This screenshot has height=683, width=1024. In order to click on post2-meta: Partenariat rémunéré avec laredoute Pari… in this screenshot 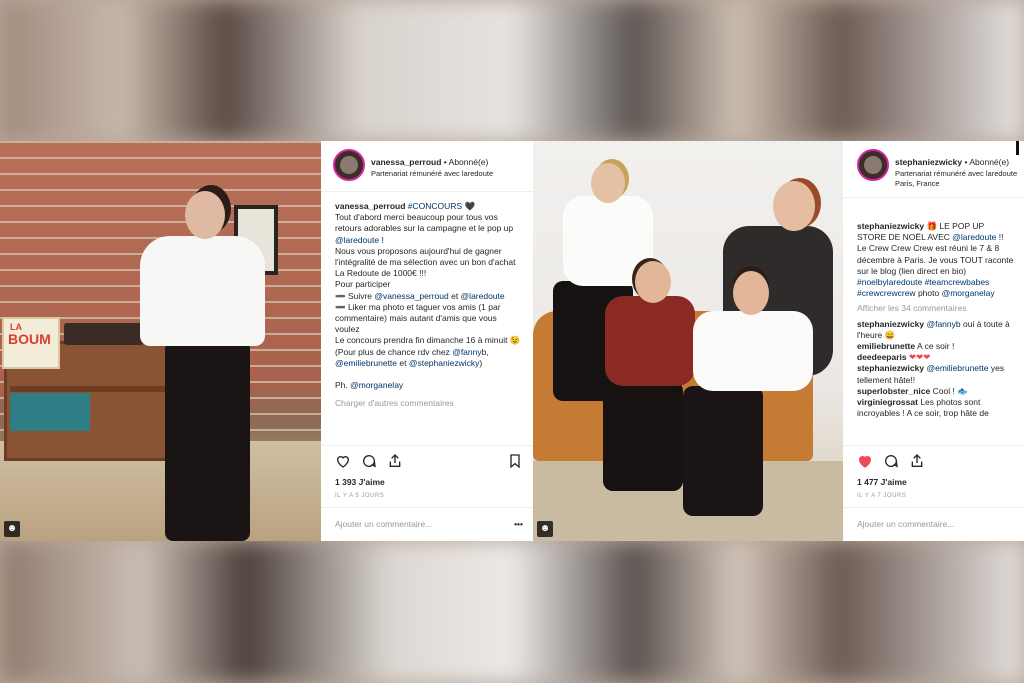, I will do `click(956, 179)`.